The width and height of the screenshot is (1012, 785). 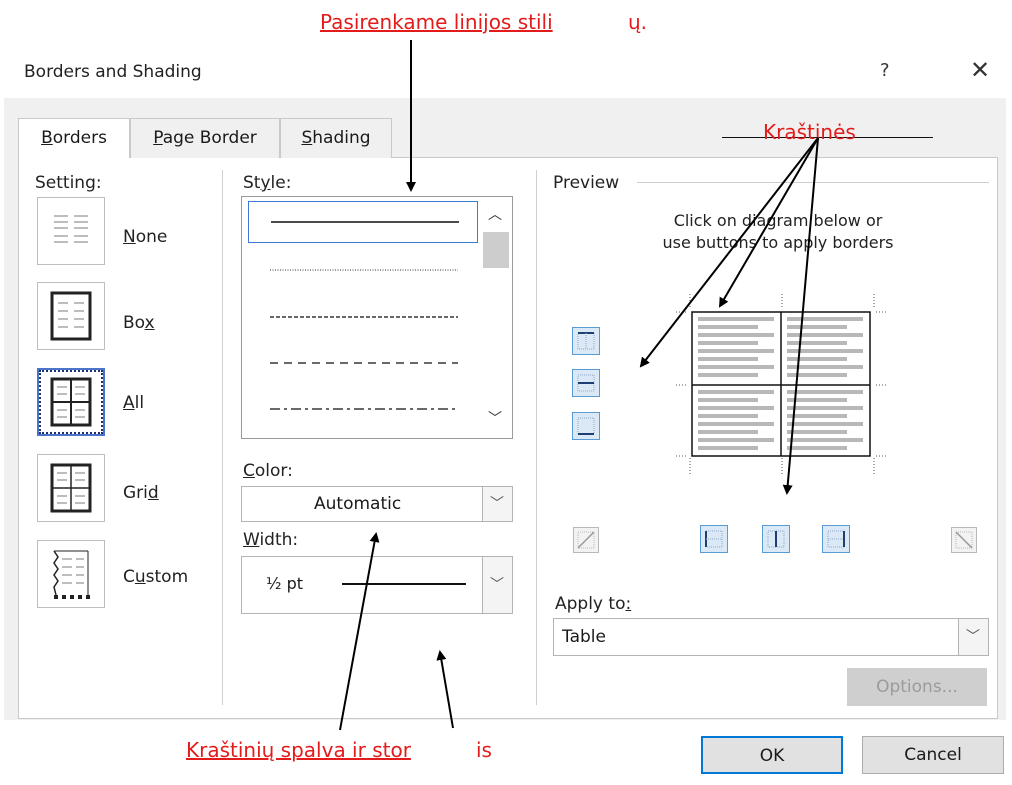 I want to click on width-preview-line, so click(x=404, y=584).